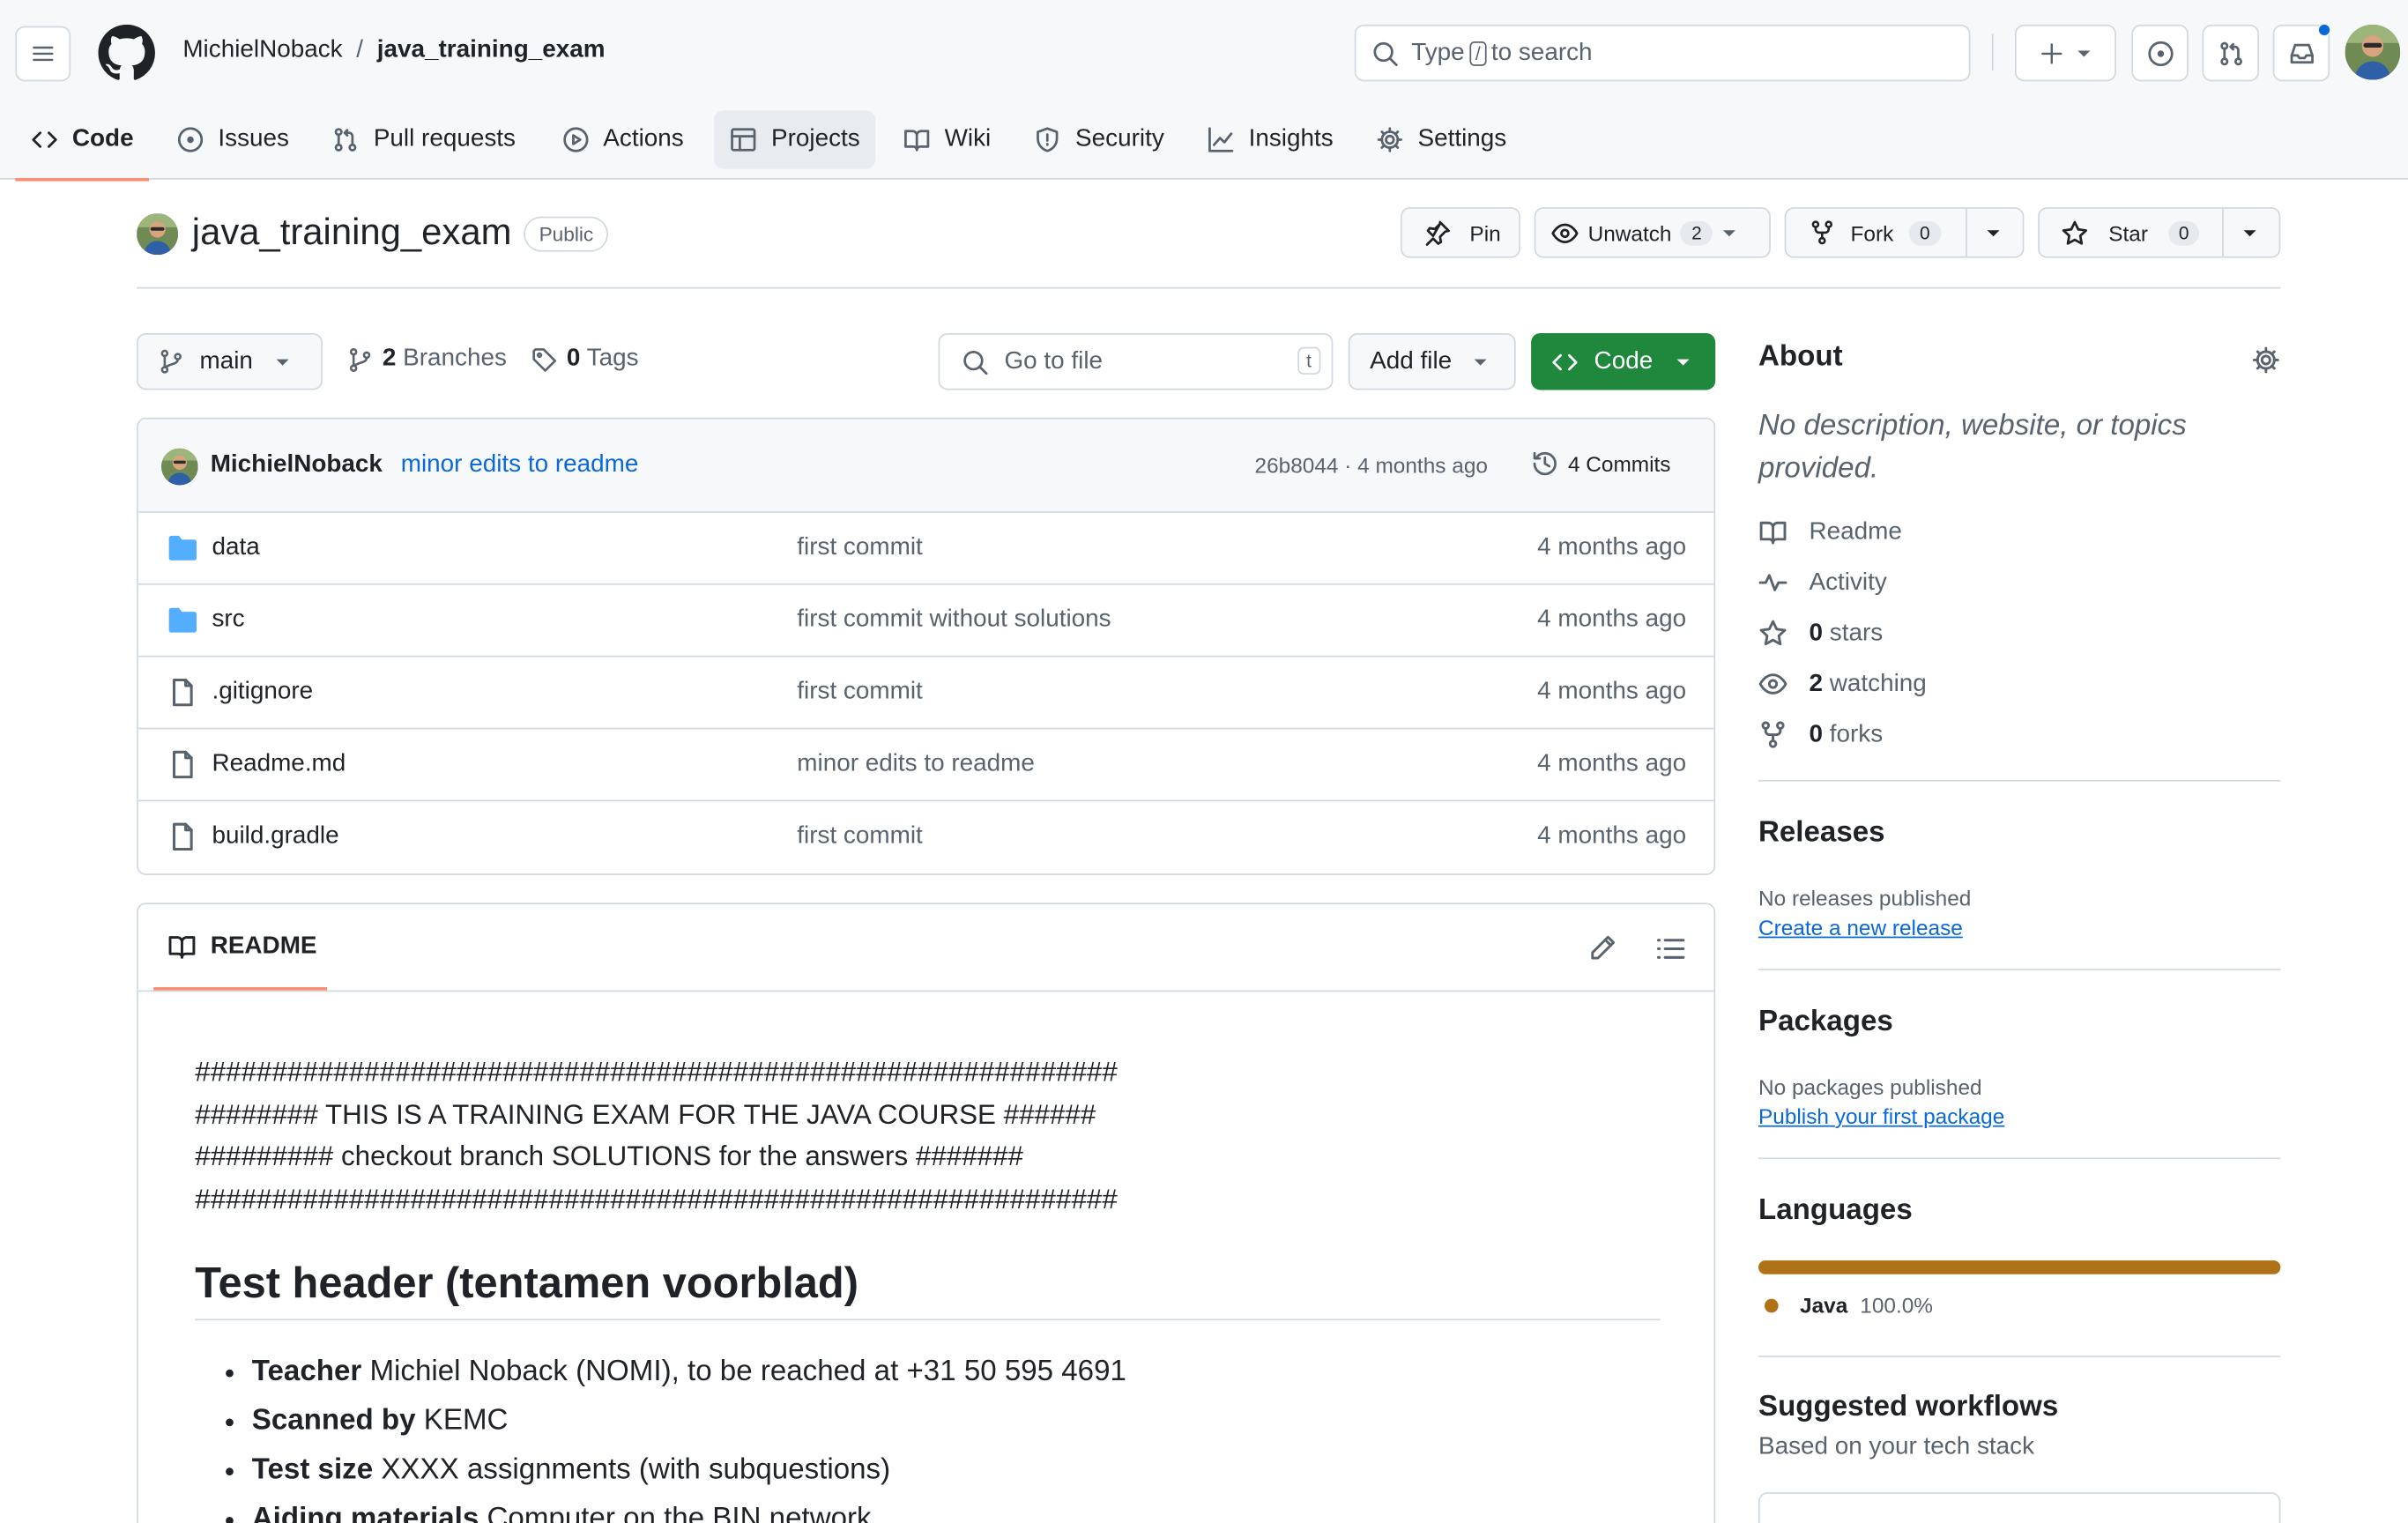  I want to click on language-color-dot, so click(1771, 1304).